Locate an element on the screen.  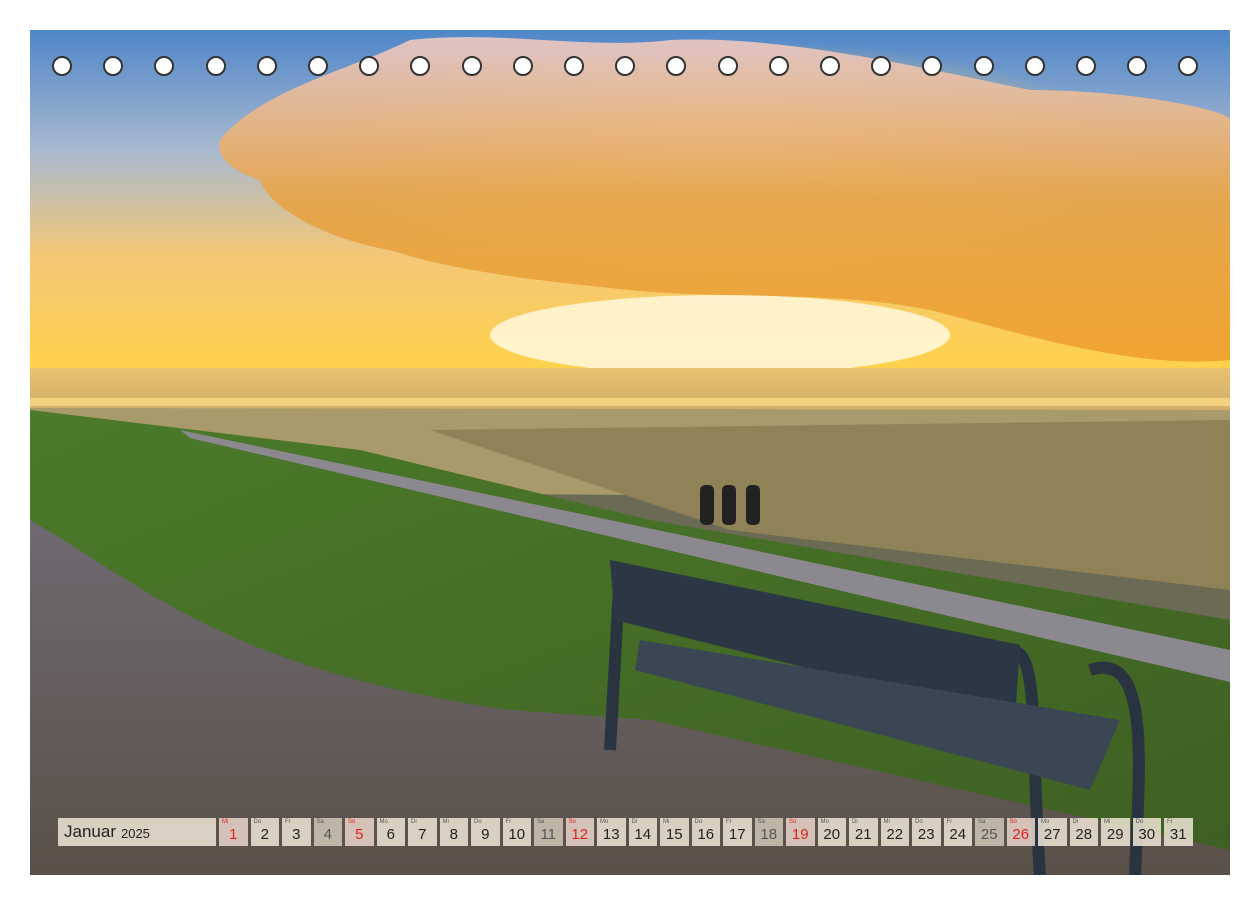
day-number: 21 is located at coordinates (863, 834).